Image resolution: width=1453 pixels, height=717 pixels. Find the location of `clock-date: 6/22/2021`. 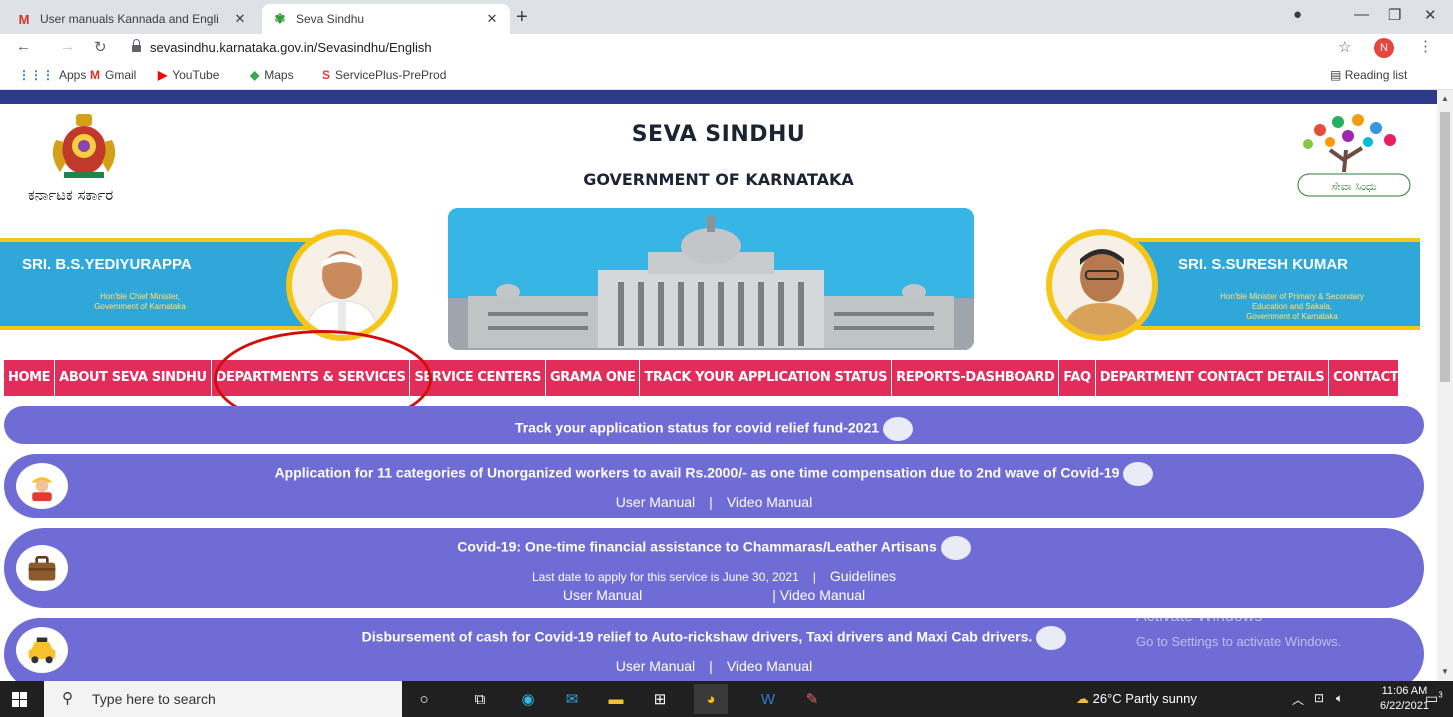

clock-date: 6/22/2021 is located at coordinates (1404, 706).